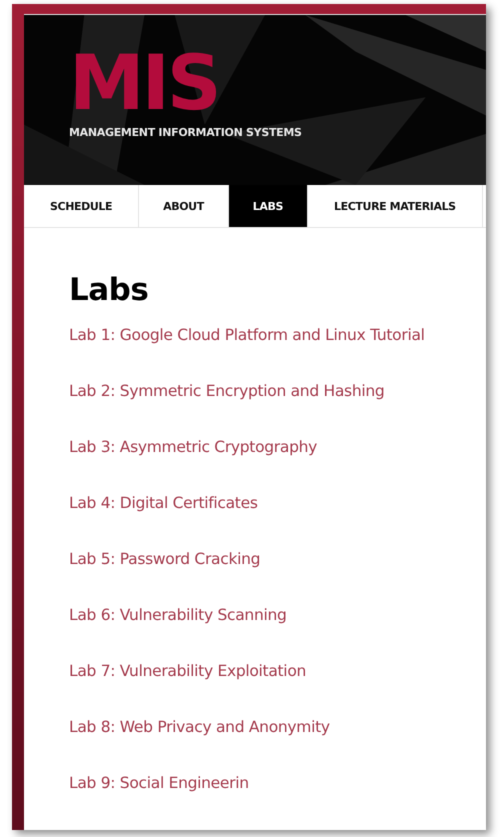 The width and height of the screenshot is (500, 837). What do you see at coordinates (277, 559) in the screenshot?
I see `lab-link: Lab 5: Password Cracking` at bounding box center [277, 559].